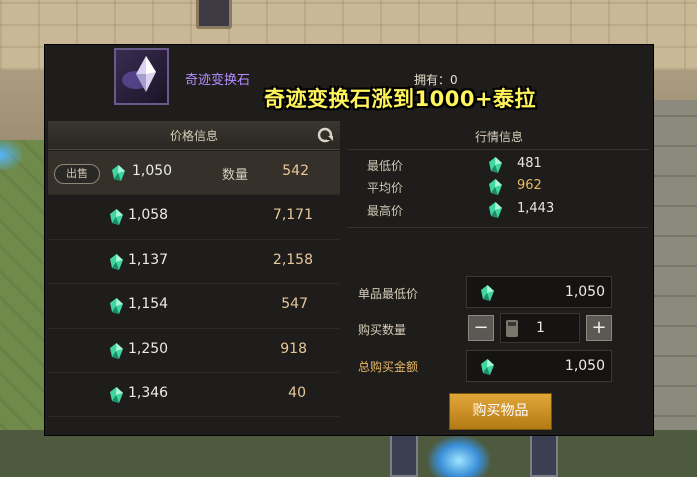 The height and width of the screenshot is (477, 697). Describe the element at coordinates (388, 367) in the screenshot. I see `total-price-label: 总购买金额` at that location.